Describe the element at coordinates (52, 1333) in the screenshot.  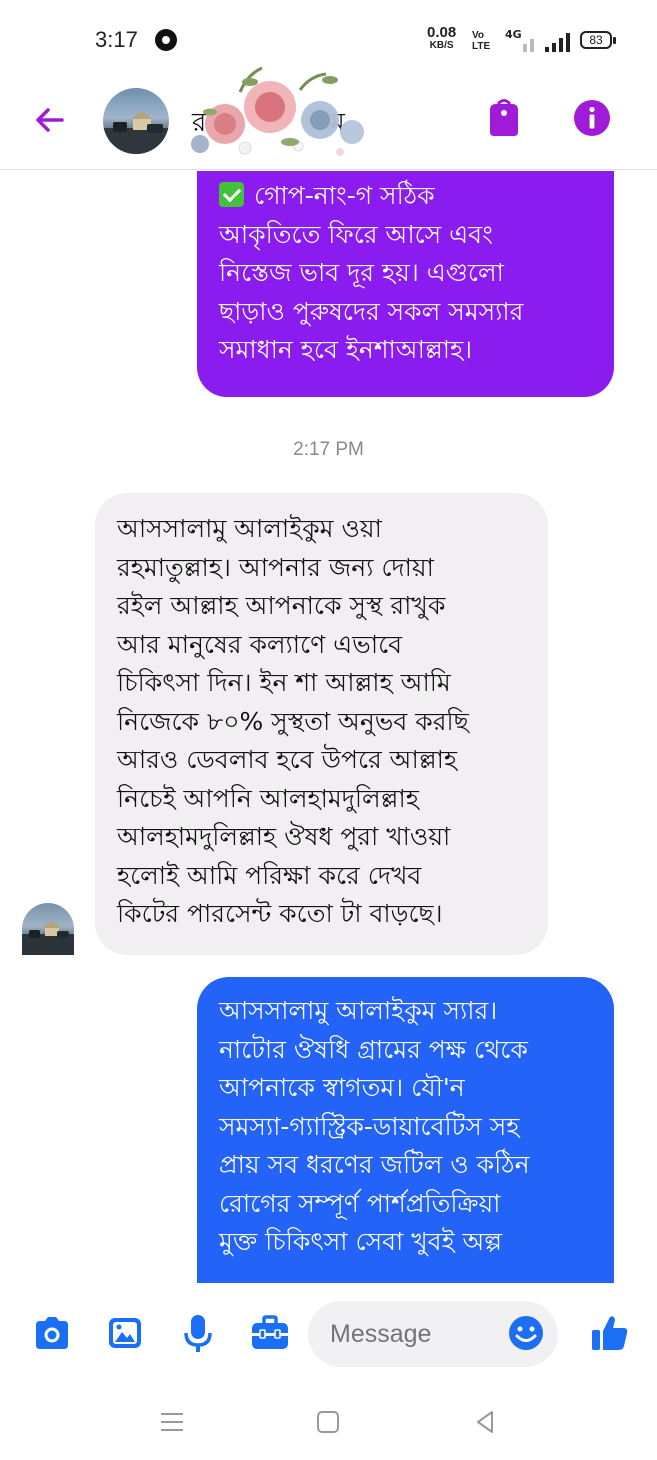
I see `camera-icon` at that location.